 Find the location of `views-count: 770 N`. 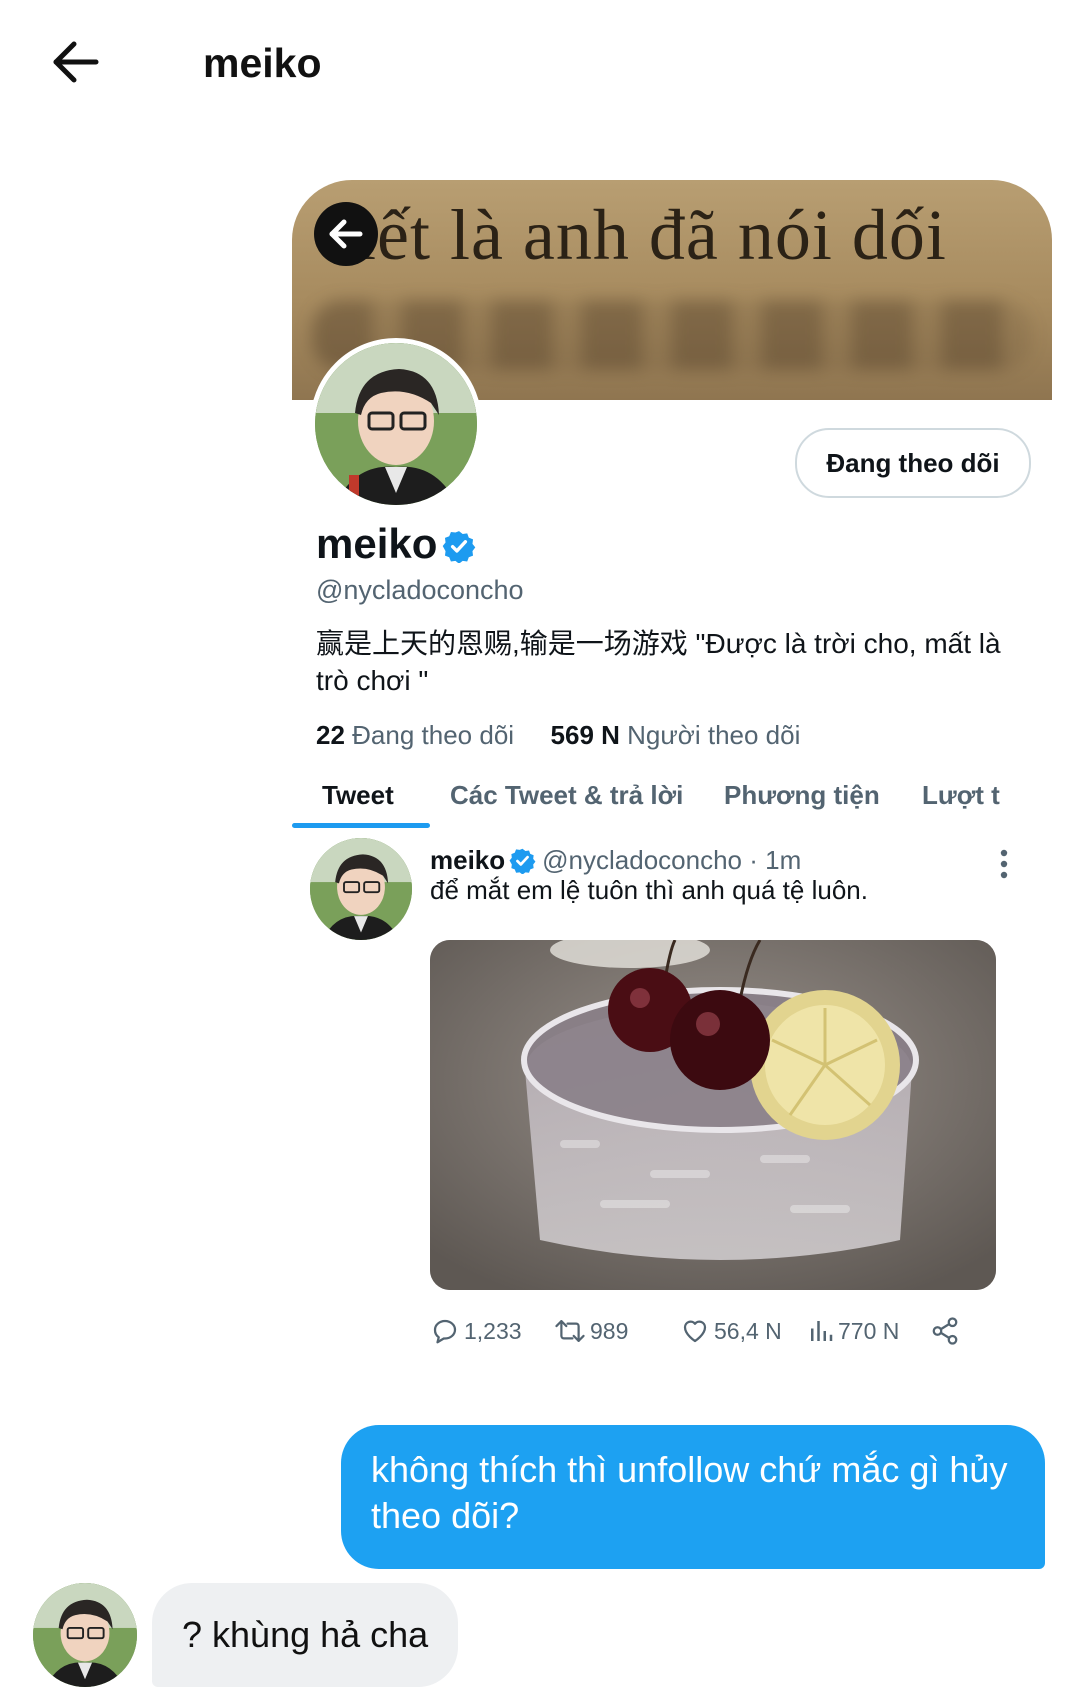

views-count: 770 N is located at coordinates (869, 1330).